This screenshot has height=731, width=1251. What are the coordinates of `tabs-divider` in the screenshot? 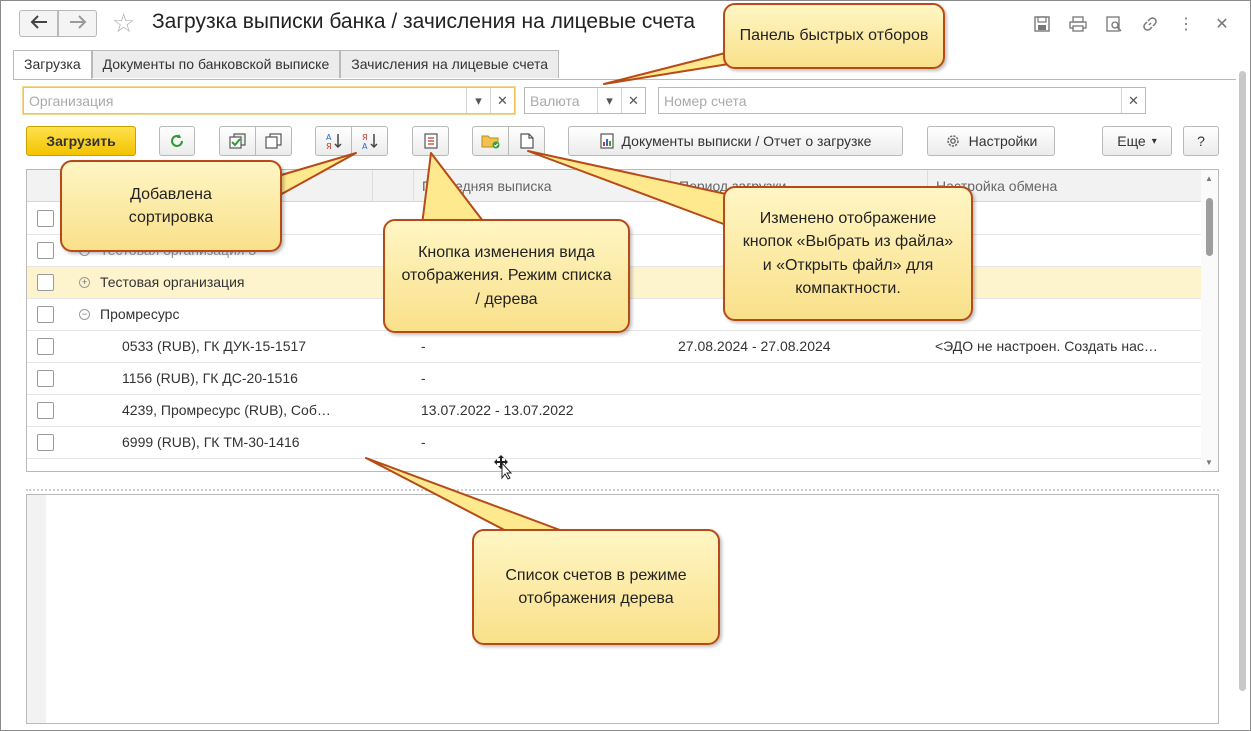 It's located at (624, 79).